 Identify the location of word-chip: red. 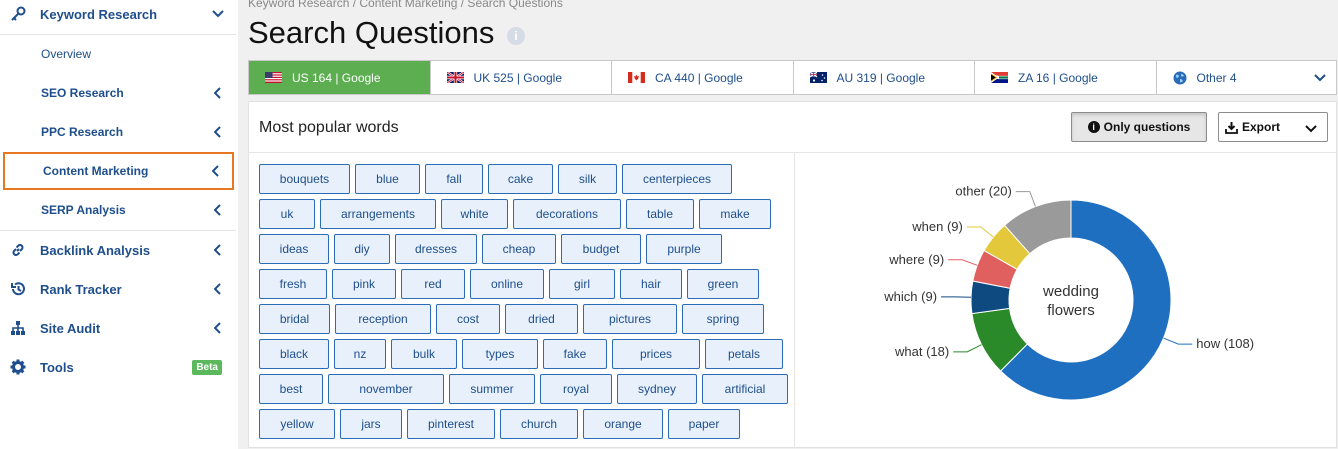
(433, 284).